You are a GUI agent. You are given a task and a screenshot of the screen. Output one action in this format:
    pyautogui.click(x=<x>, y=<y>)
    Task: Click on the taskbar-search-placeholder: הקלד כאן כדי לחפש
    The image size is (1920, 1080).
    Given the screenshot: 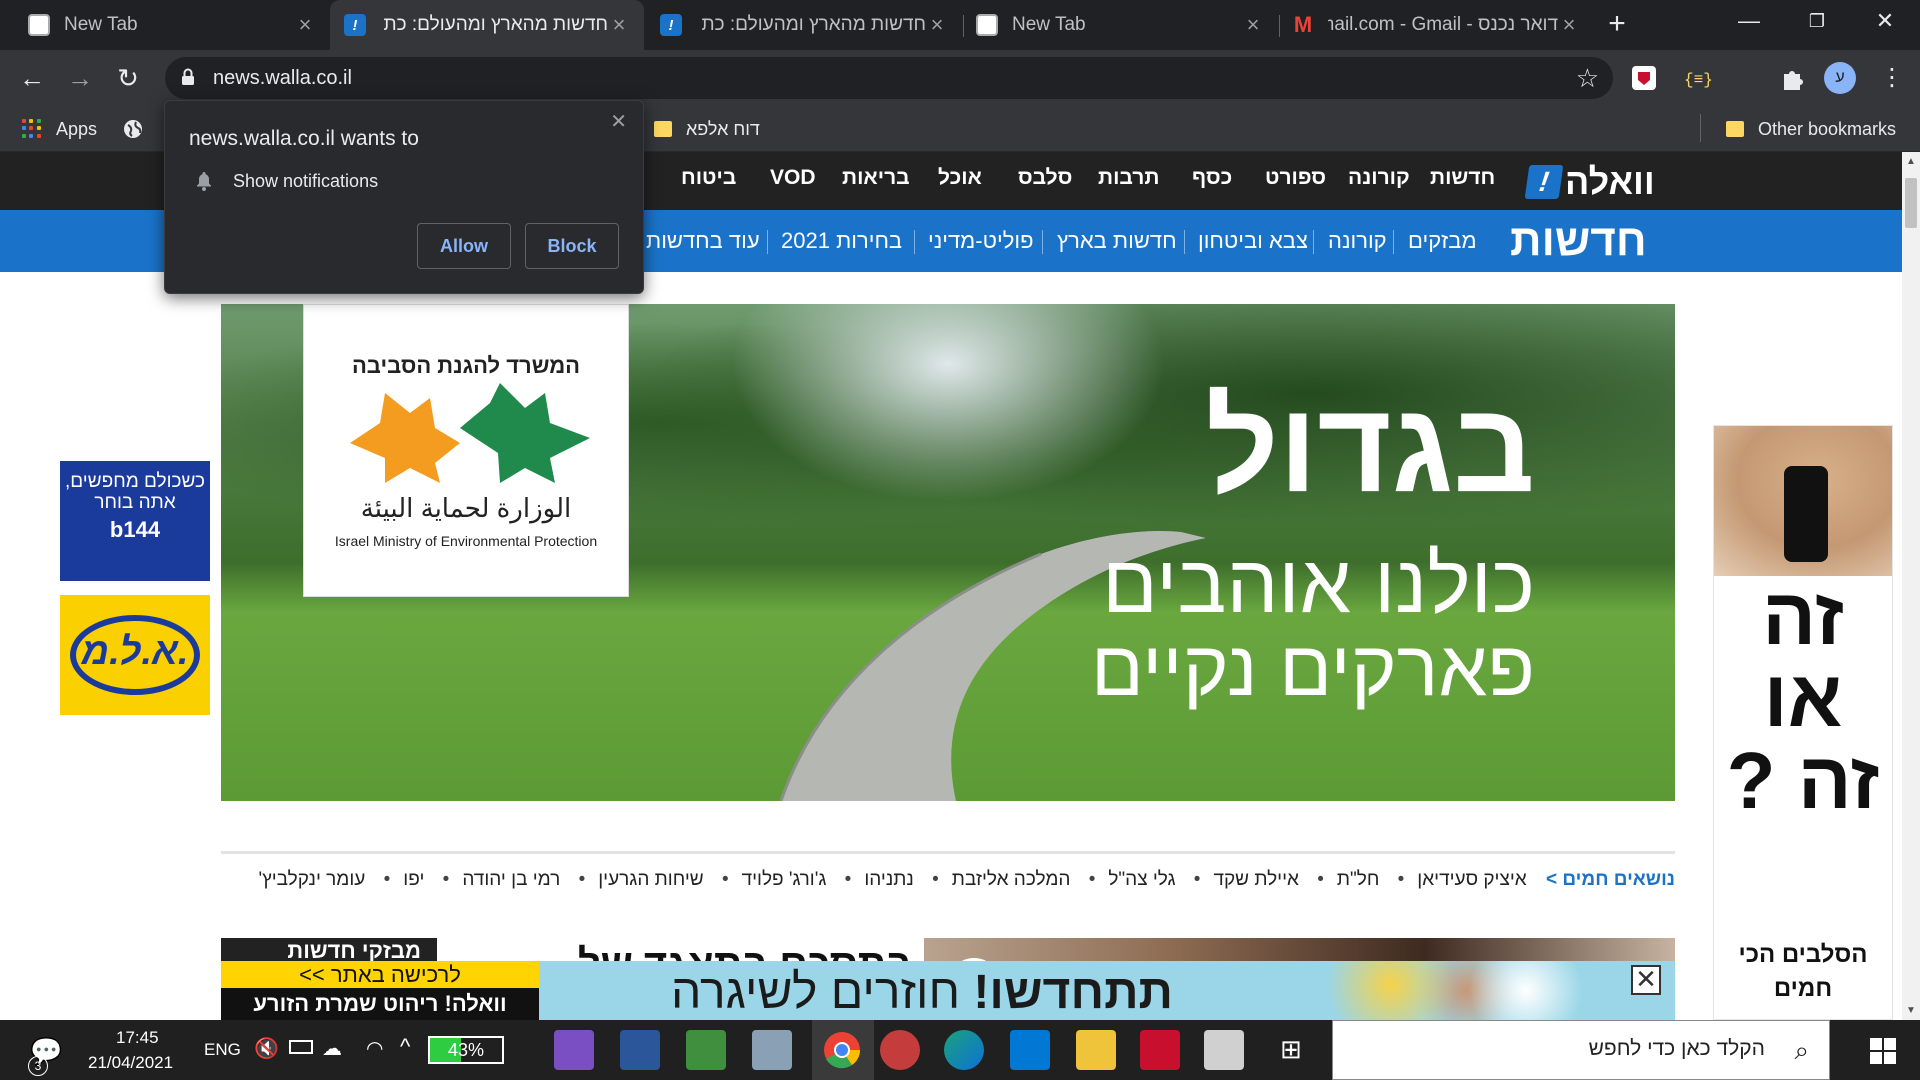 What is the action you would take?
    pyautogui.click(x=1677, y=1049)
    